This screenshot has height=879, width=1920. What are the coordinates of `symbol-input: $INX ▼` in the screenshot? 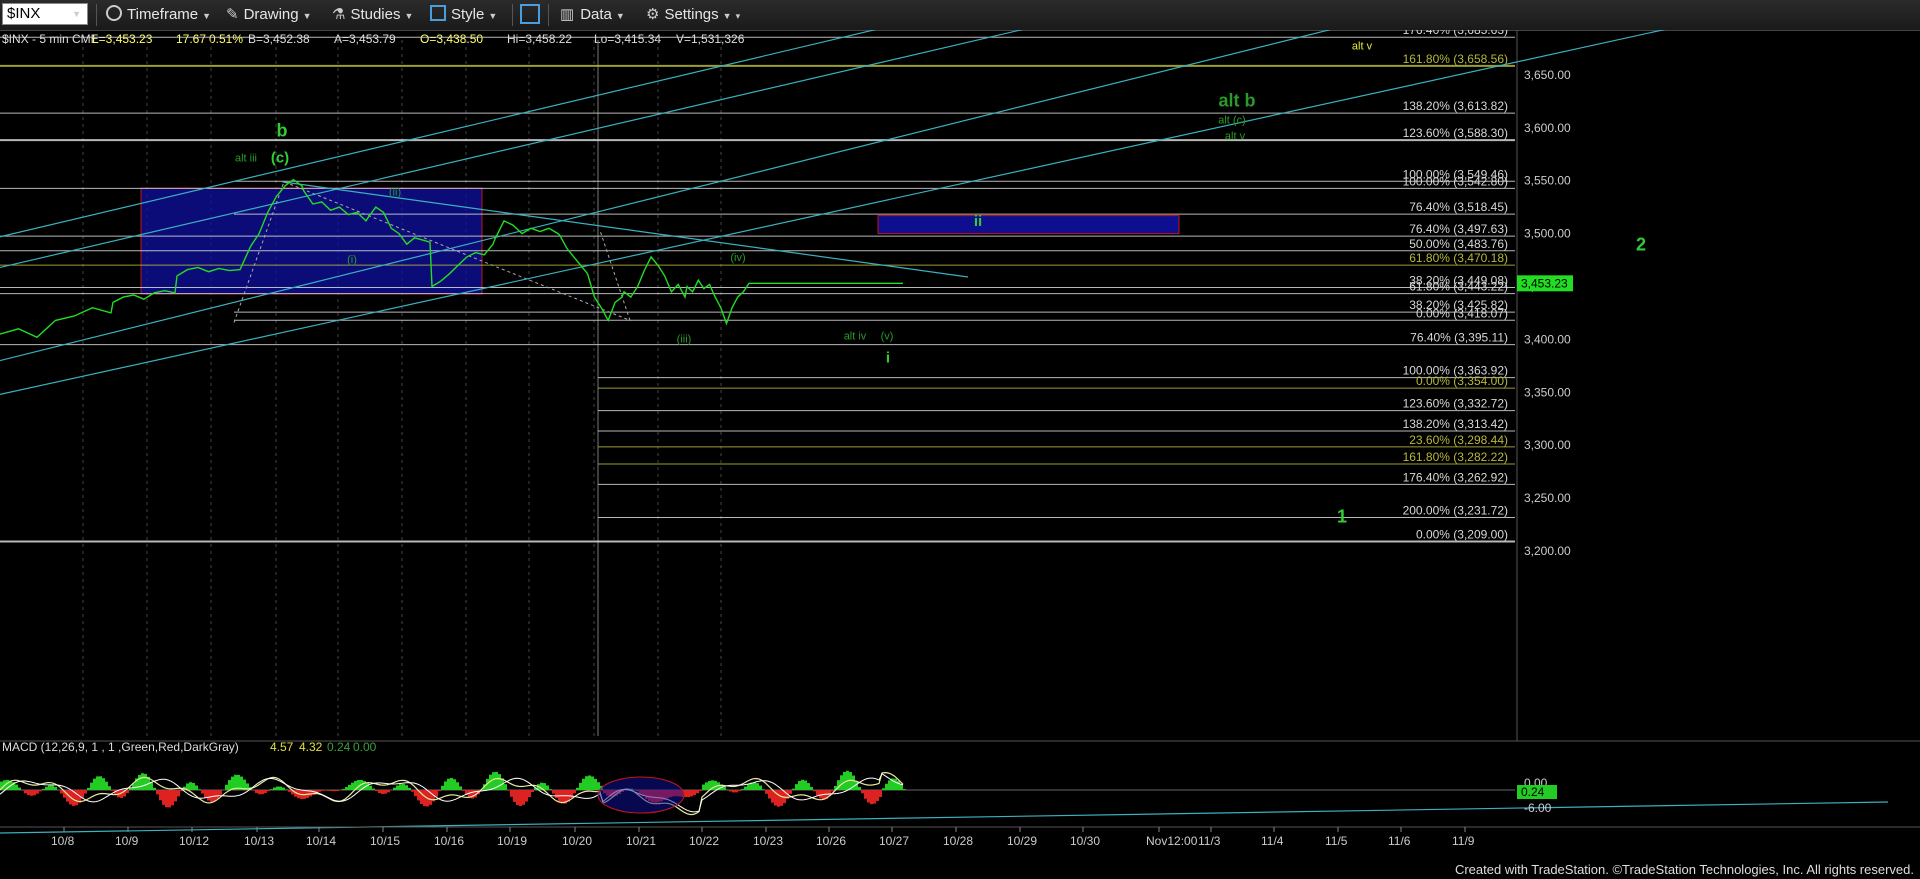 It's located at (45, 14).